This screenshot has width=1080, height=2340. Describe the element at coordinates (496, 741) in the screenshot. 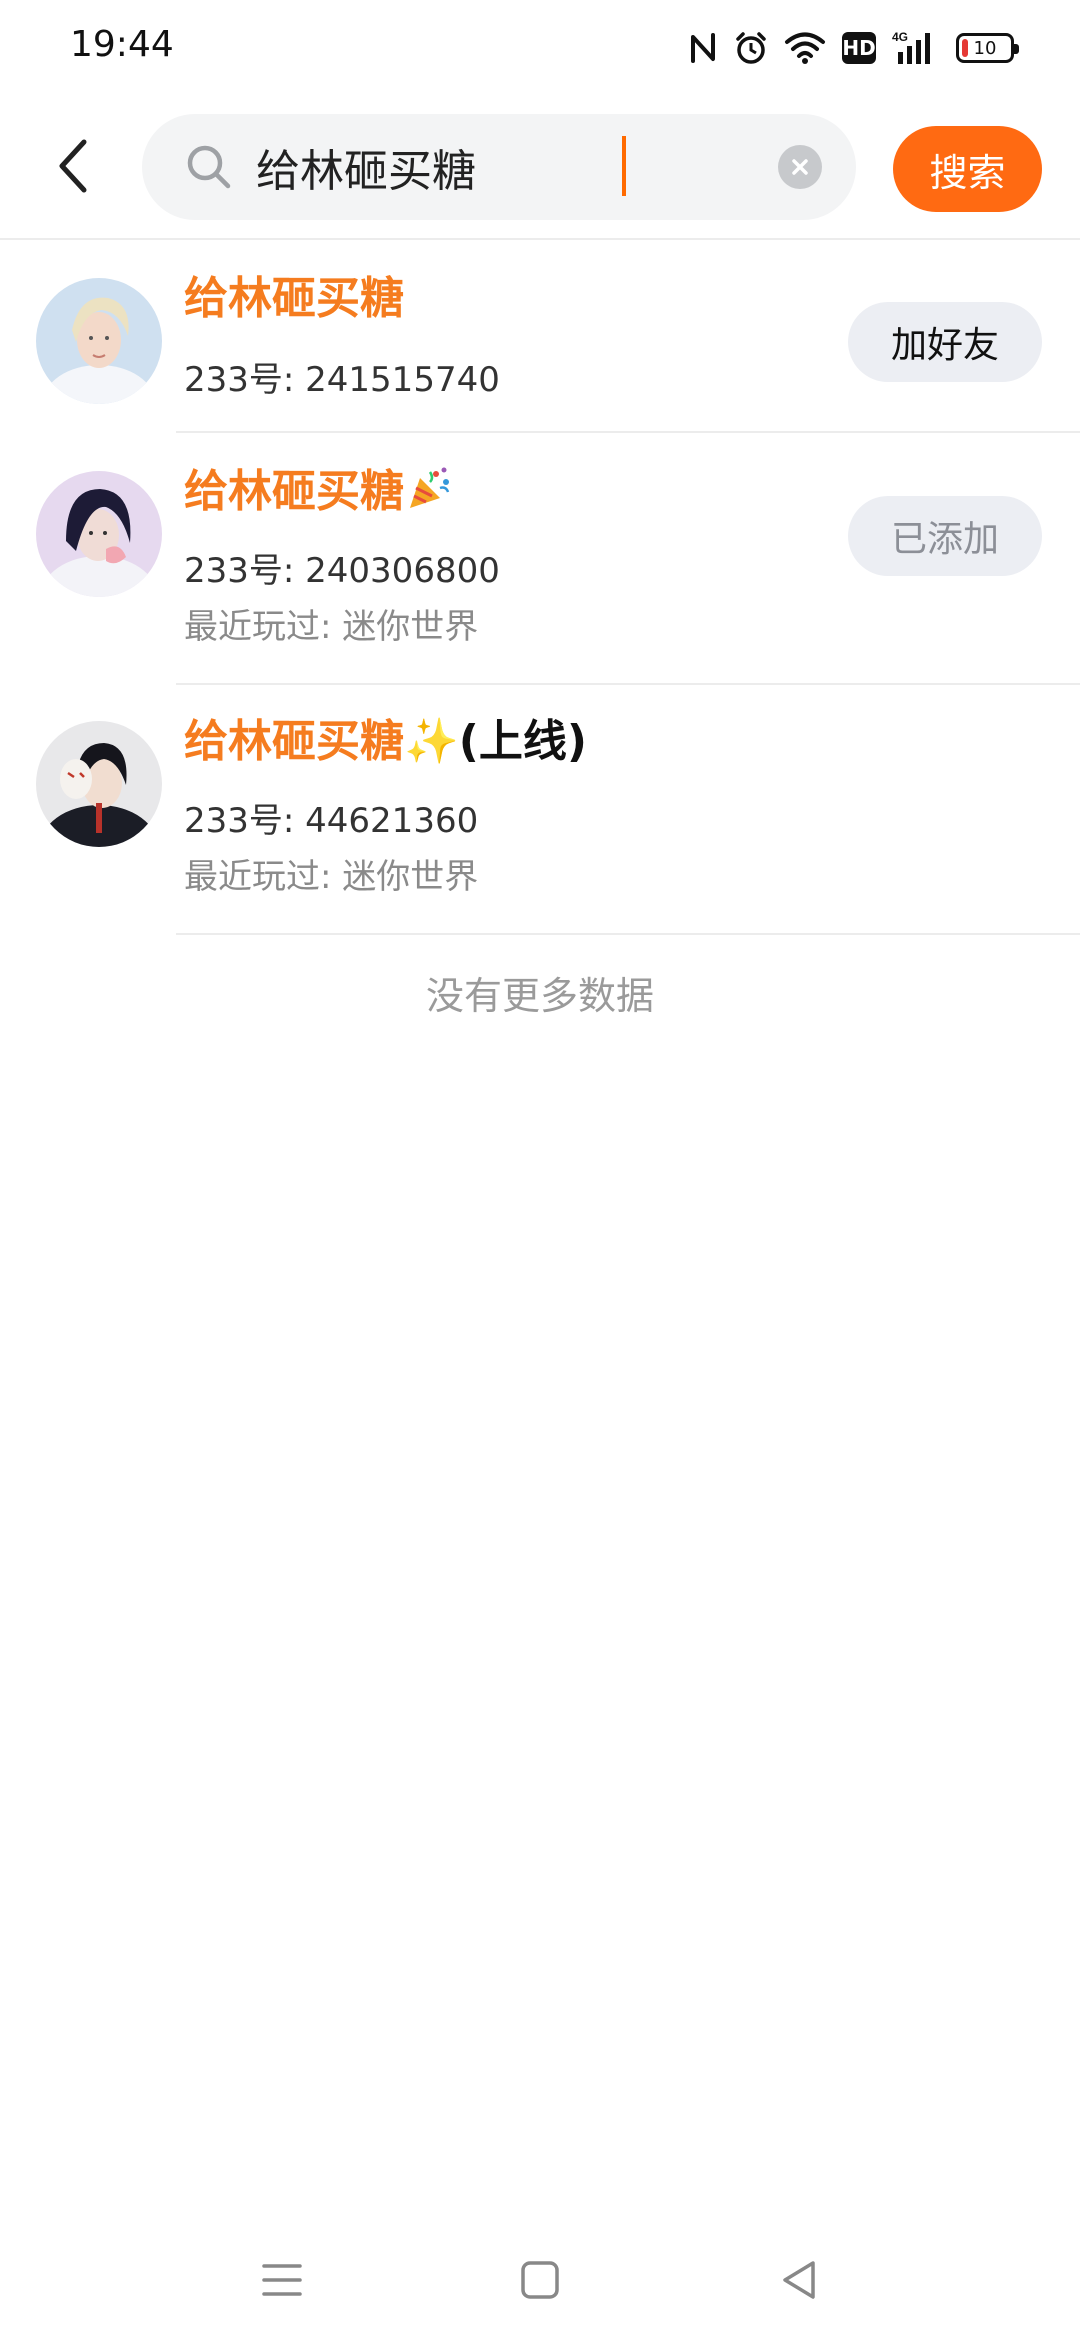

I see `result-name-suffix: ✨(上线)` at that location.